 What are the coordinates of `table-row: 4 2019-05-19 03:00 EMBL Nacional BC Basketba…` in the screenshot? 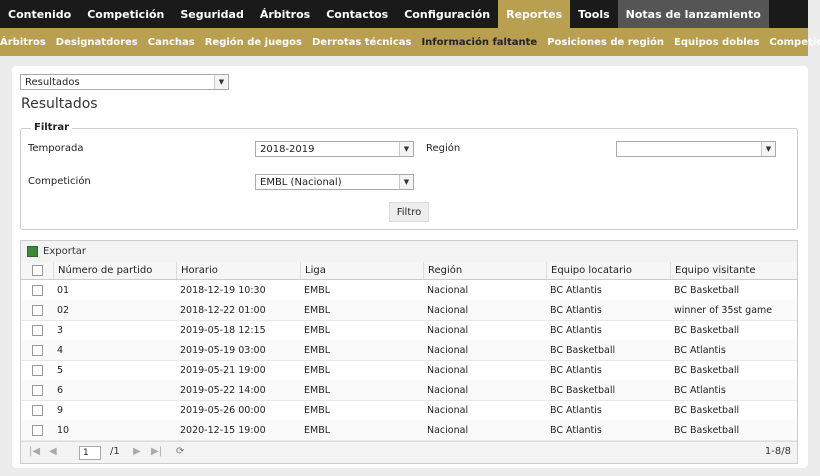 It's located at (409, 350).